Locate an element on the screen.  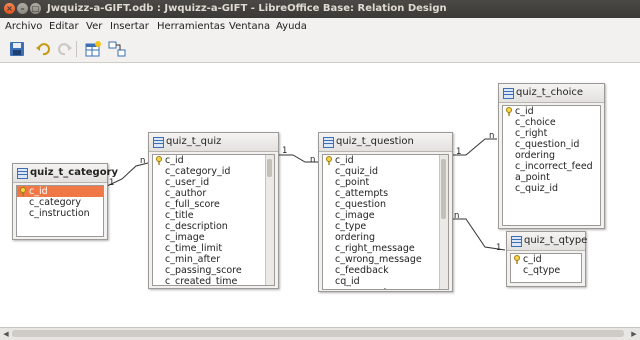
table-name: quiz_t_choice is located at coordinates (550, 92).